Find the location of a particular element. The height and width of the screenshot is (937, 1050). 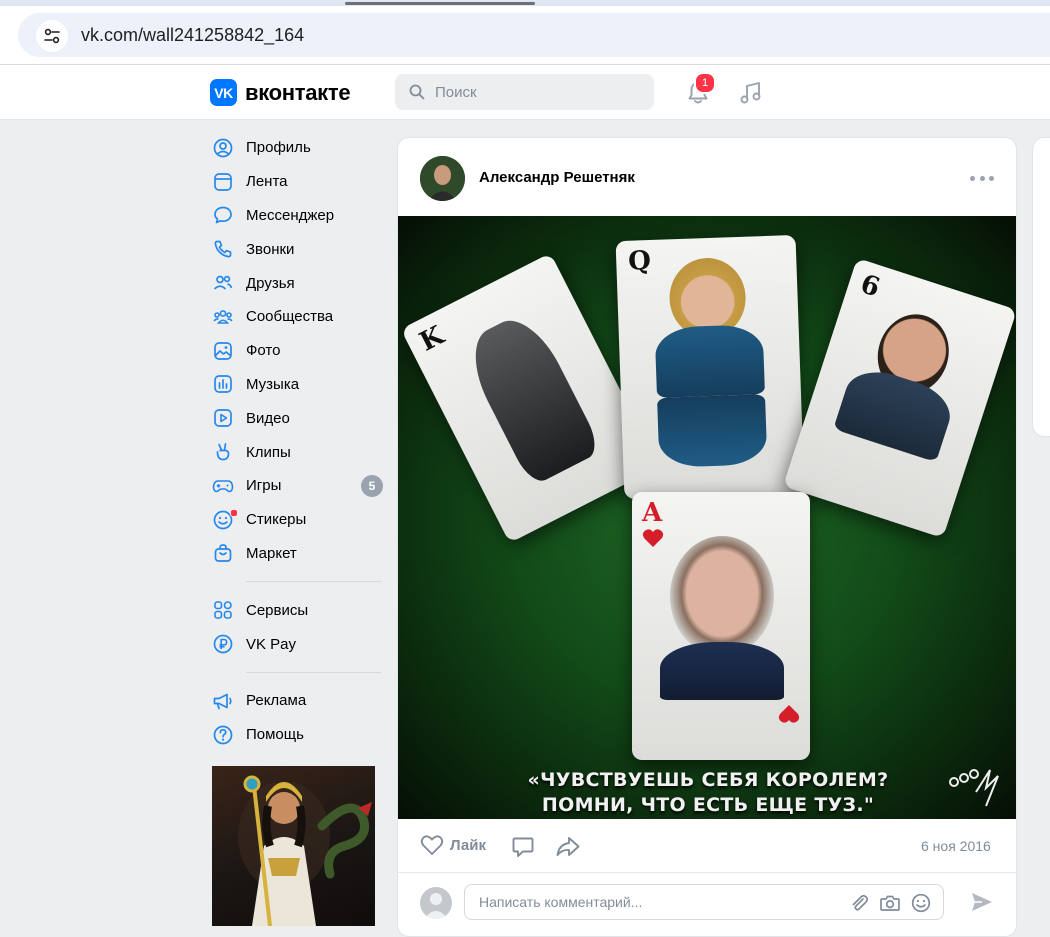

playing-card-ace: A is located at coordinates (721, 626).